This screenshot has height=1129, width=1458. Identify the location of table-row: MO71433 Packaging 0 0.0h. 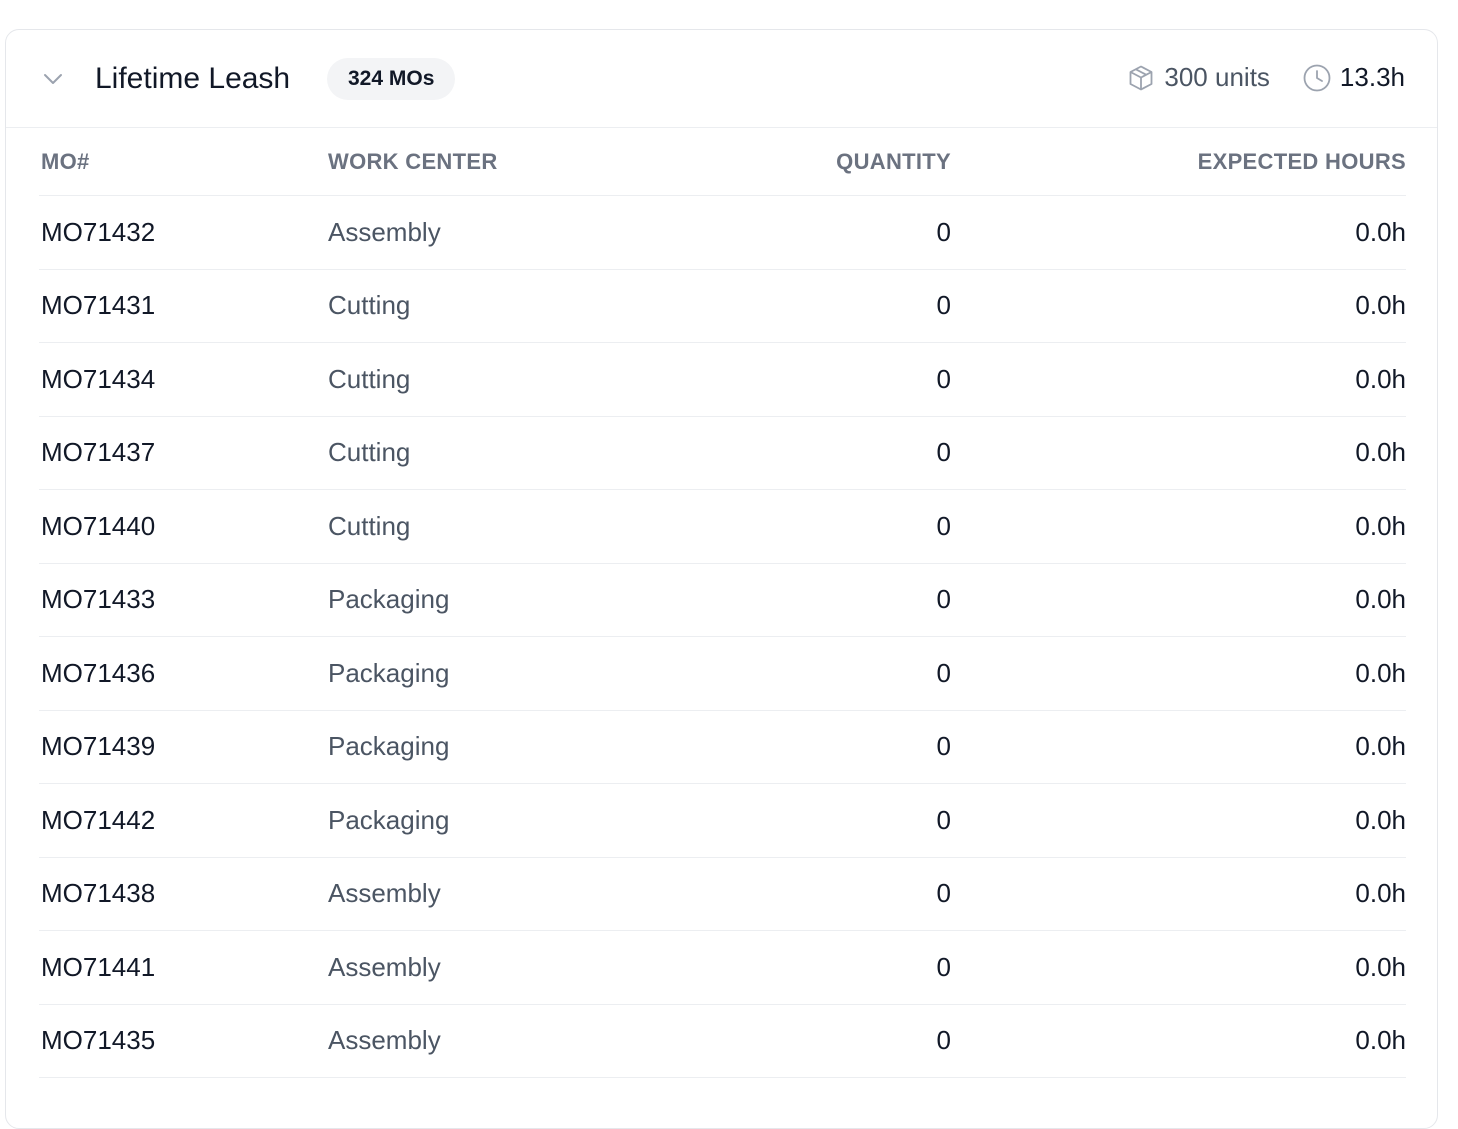
(722, 600).